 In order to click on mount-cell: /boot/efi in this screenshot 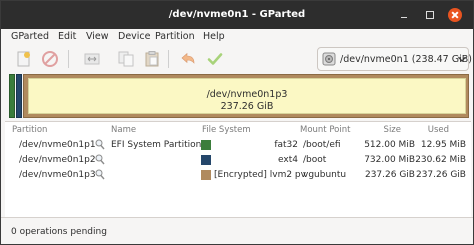, I will do `click(322, 145)`.